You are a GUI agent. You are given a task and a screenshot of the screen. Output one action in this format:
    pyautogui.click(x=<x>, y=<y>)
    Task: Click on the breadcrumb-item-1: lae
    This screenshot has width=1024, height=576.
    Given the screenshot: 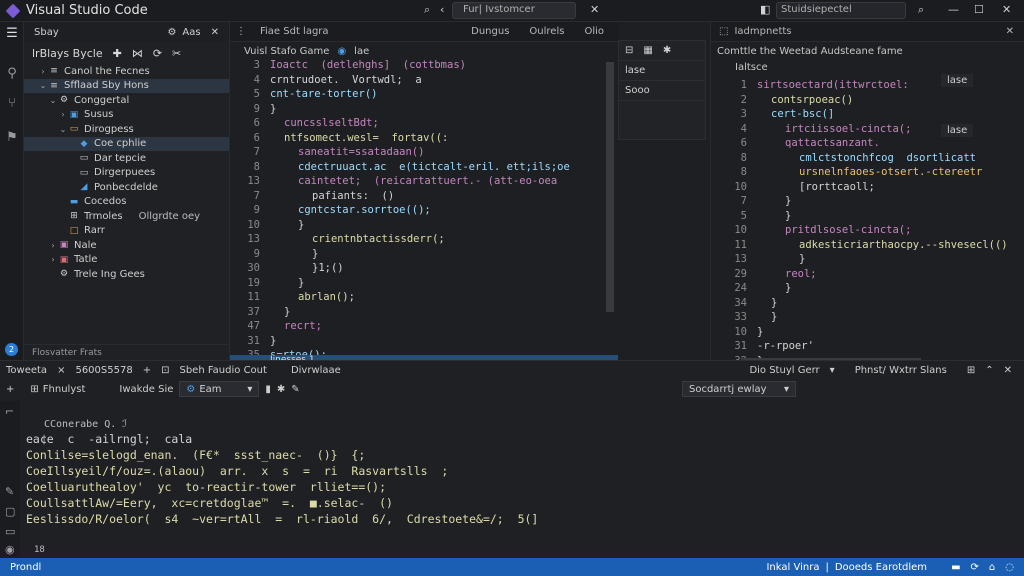 What is the action you would take?
    pyautogui.click(x=361, y=51)
    